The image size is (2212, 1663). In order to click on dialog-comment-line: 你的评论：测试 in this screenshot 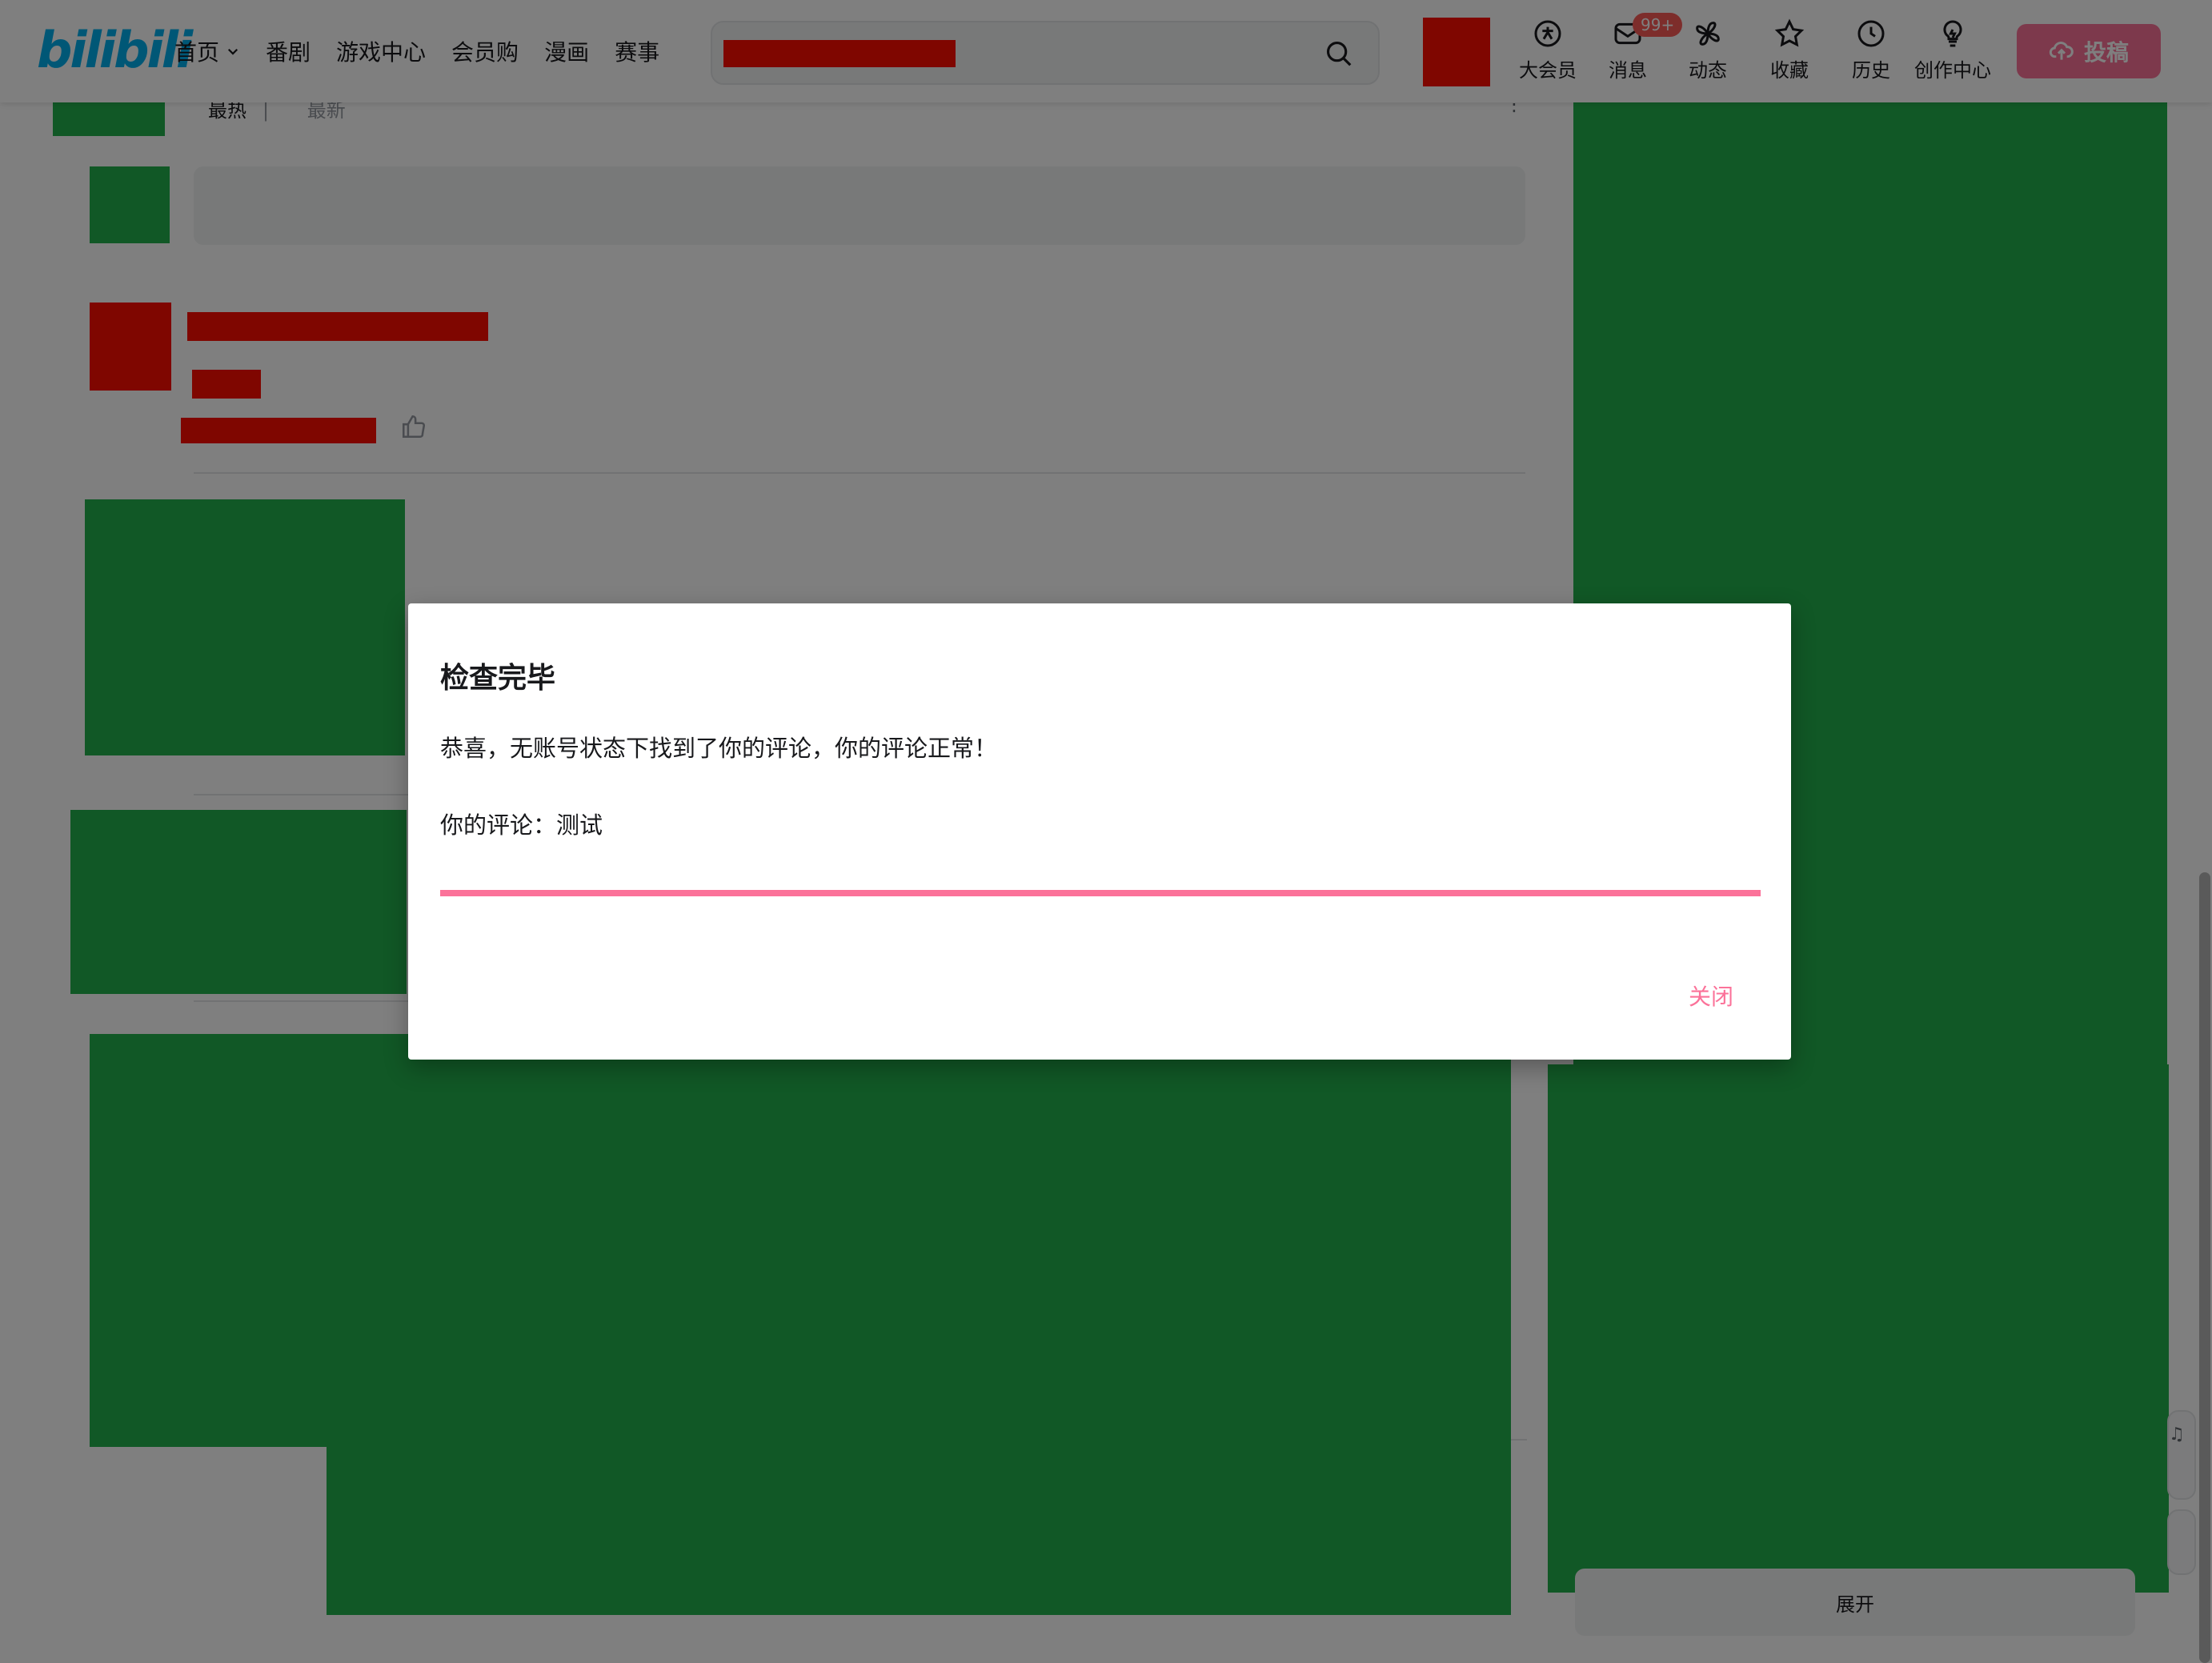, I will do `click(521, 825)`.